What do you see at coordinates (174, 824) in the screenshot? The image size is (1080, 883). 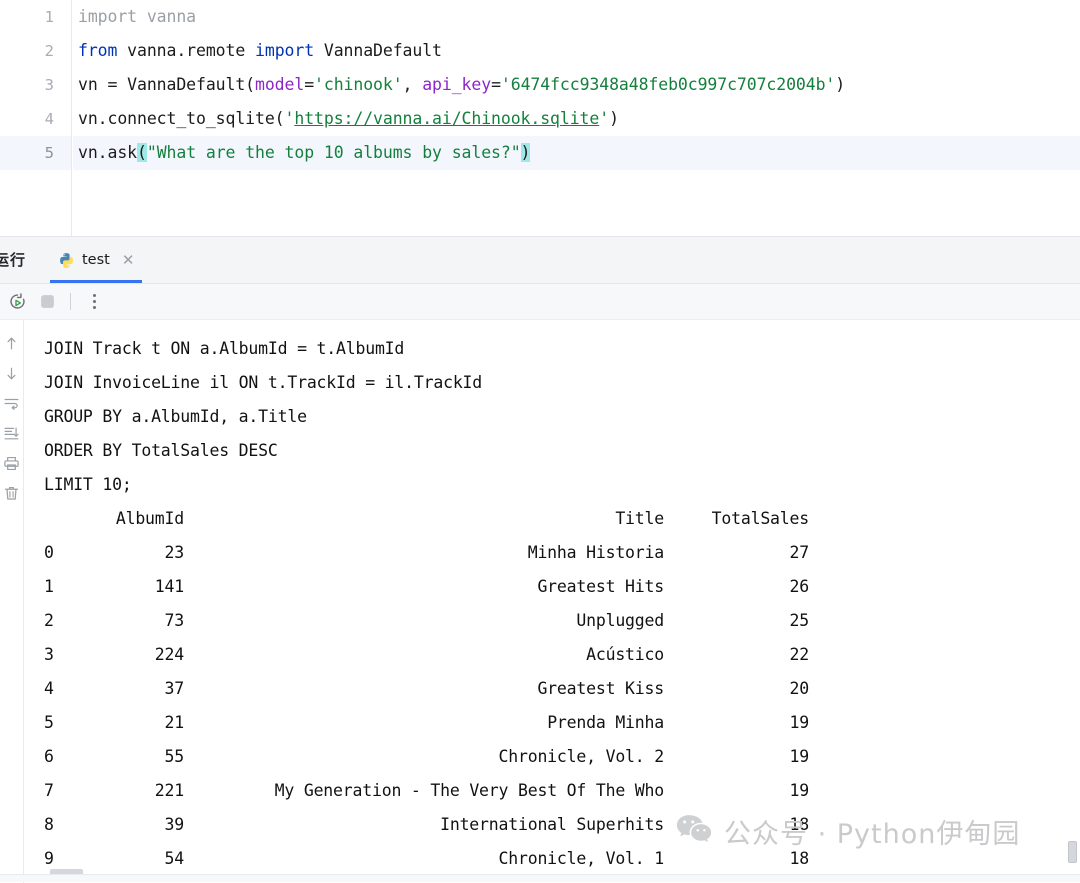 I see `table-cell: 39` at bounding box center [174, 824].